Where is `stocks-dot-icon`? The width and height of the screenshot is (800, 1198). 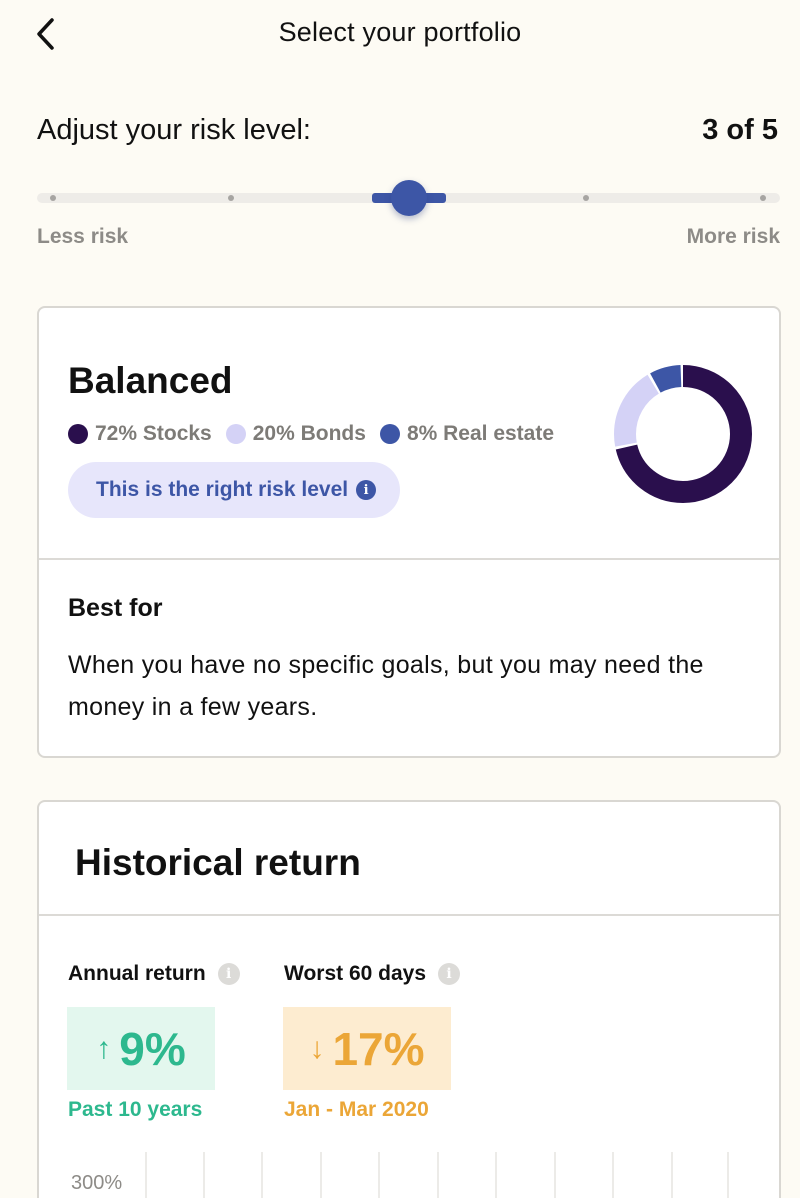 stocks-dot-icon is located at coordinates (78, 434).